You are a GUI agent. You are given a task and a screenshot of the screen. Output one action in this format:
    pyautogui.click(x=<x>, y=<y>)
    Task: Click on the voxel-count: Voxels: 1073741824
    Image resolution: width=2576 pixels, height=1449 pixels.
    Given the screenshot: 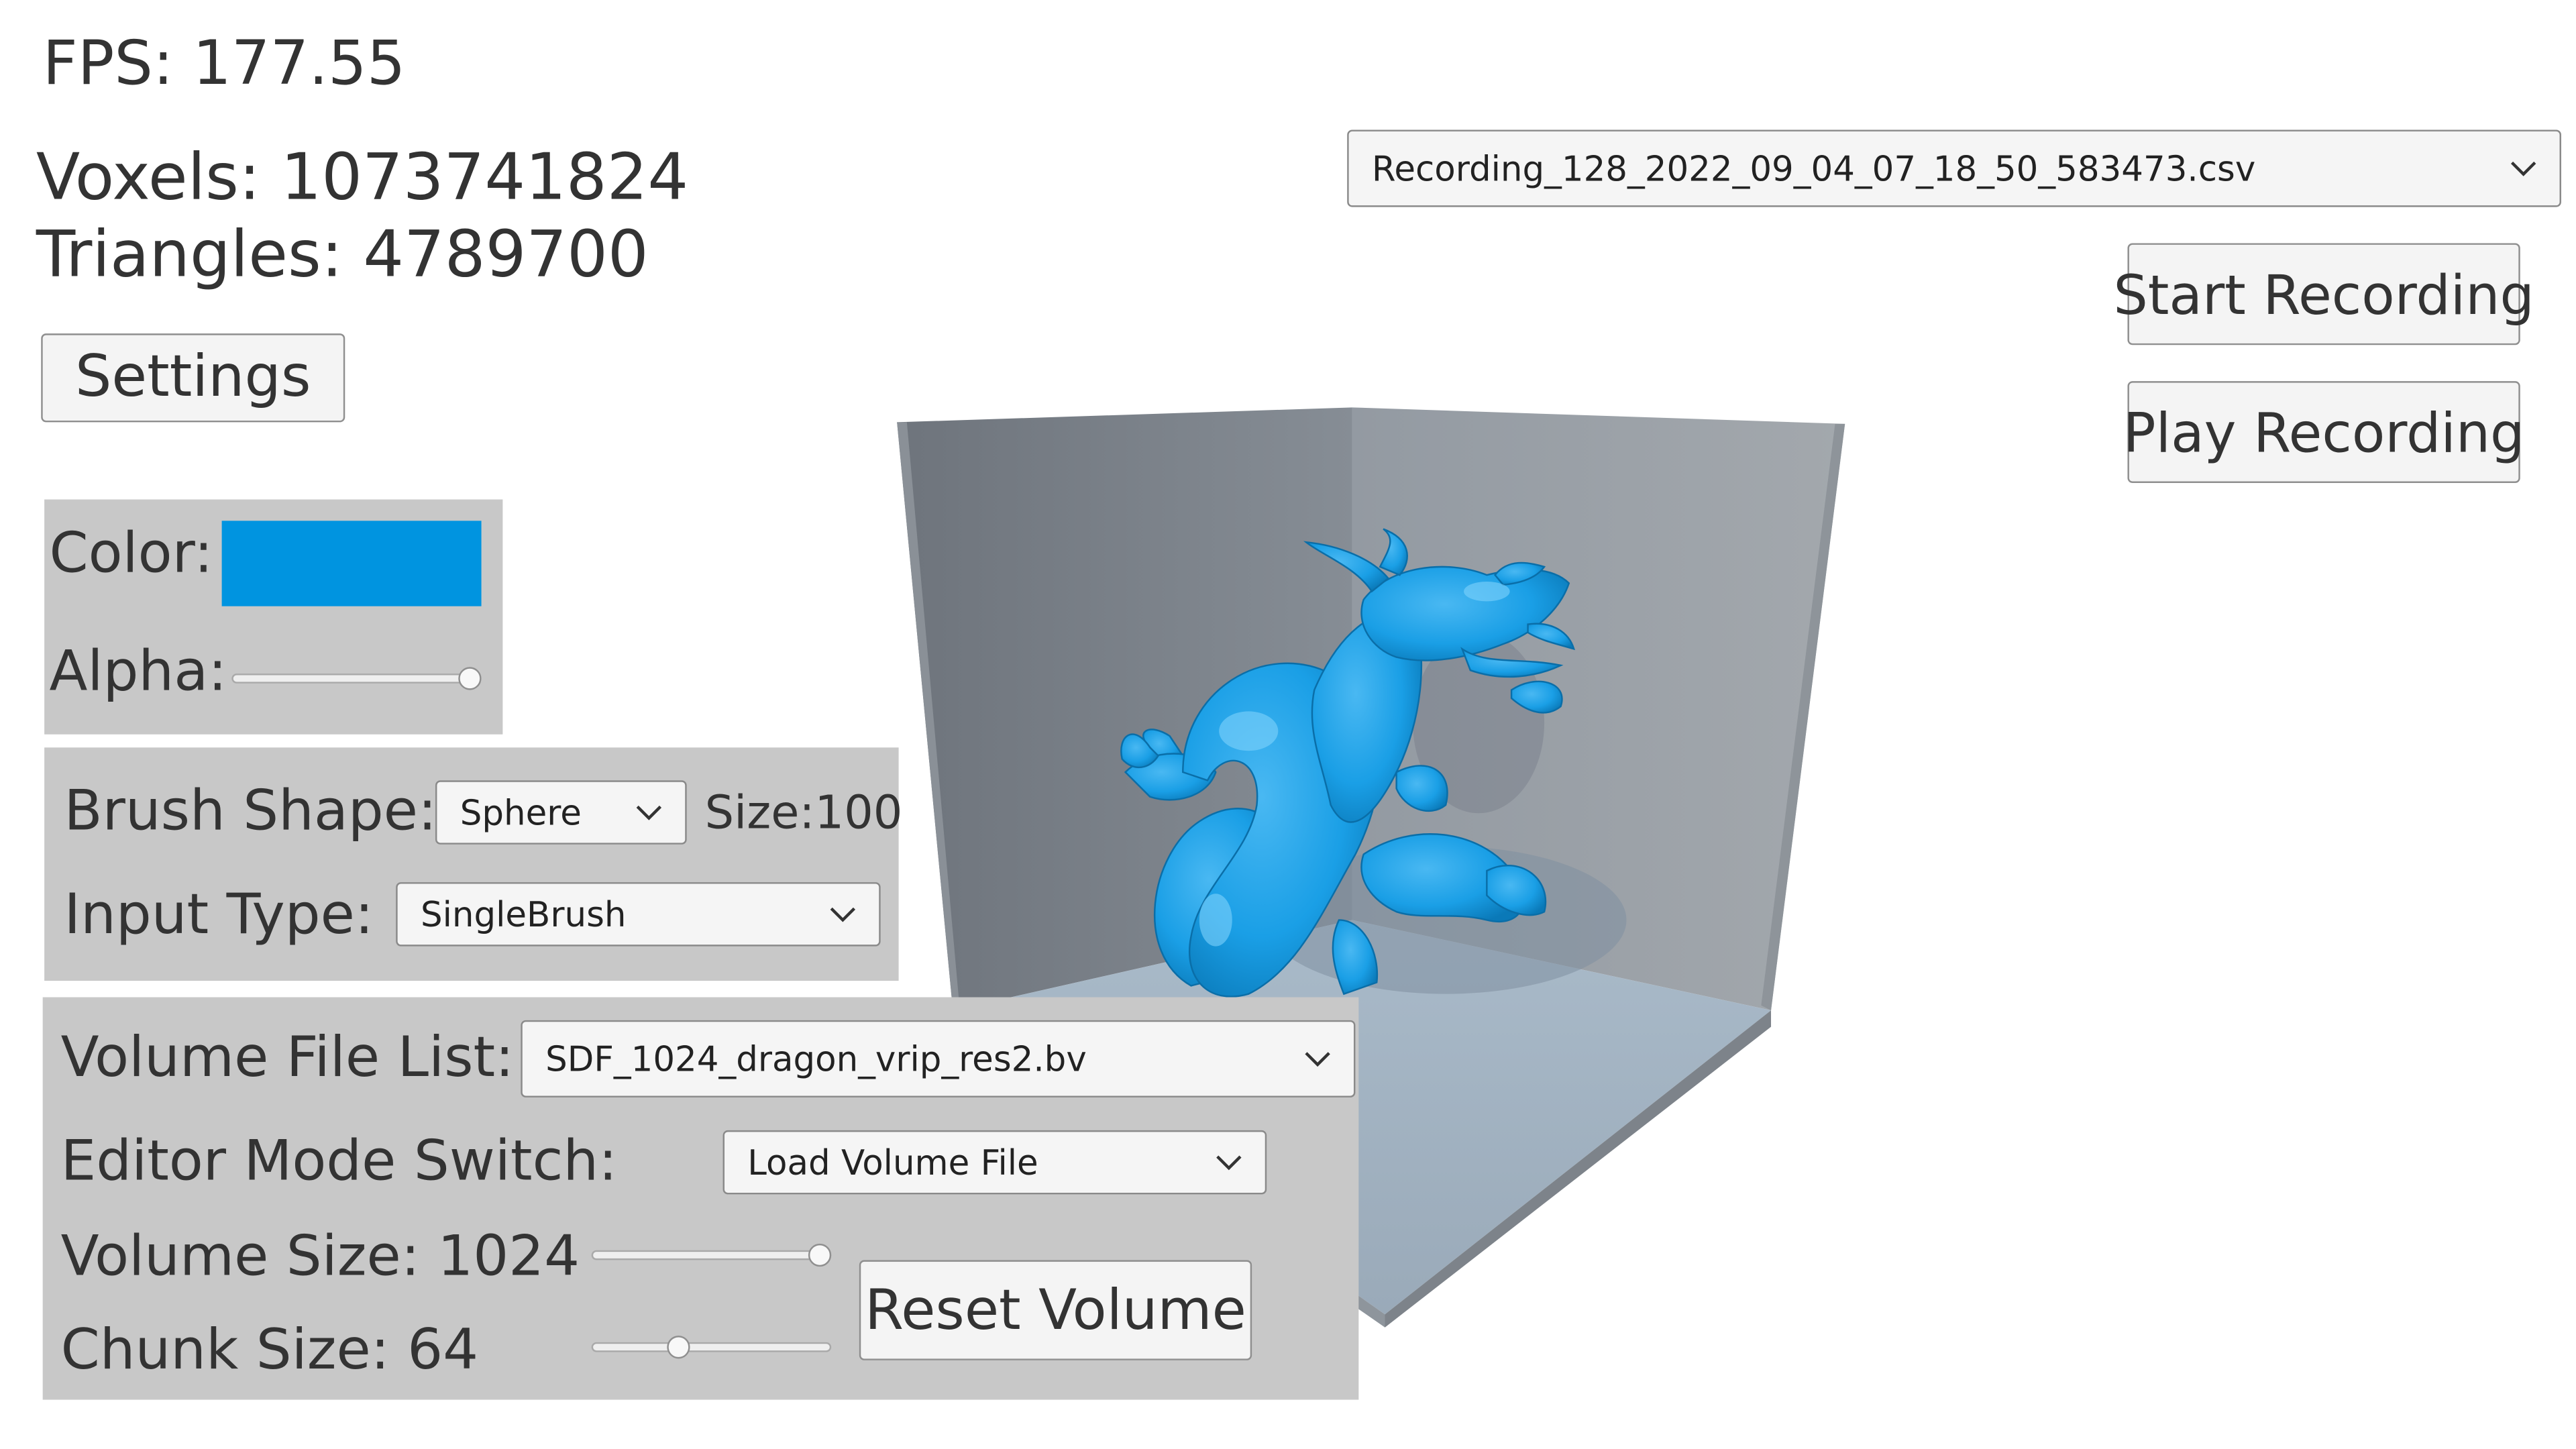 What is the action you would take?
    pyautogui.click(x=362, y=178)
    